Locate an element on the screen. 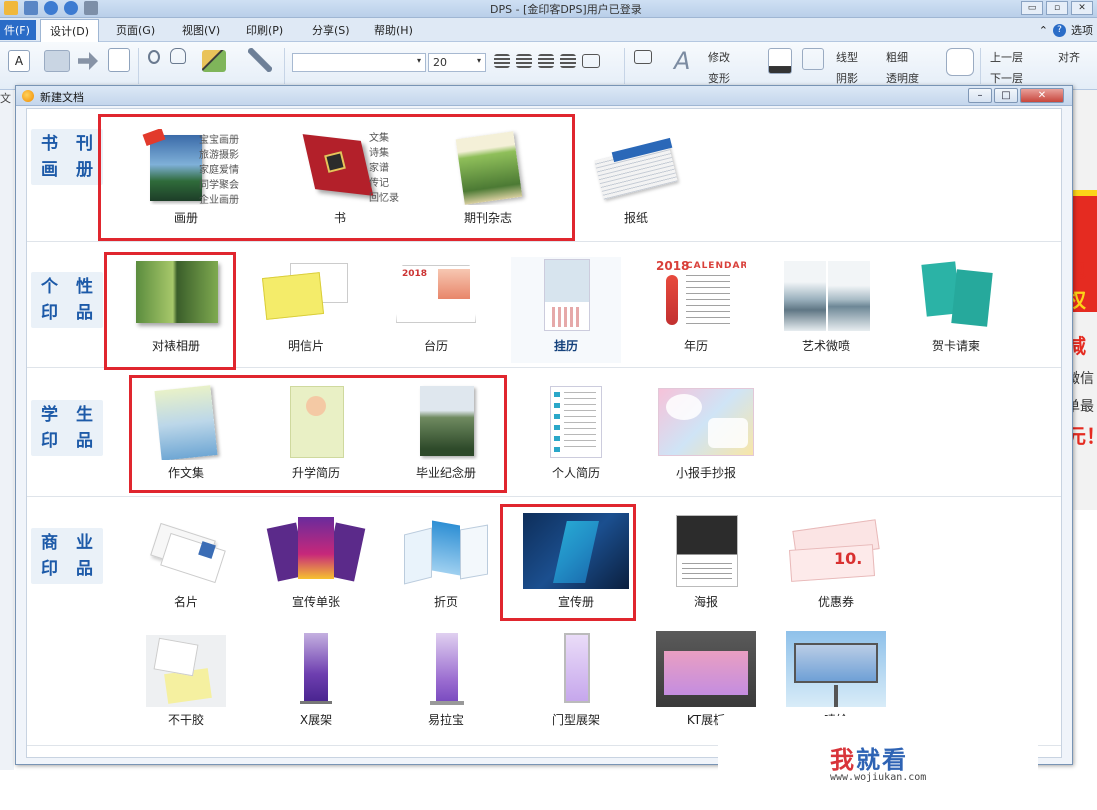 This screenshot has height=810, width=1097. ruler-icon is located at coordinates (214, 61).